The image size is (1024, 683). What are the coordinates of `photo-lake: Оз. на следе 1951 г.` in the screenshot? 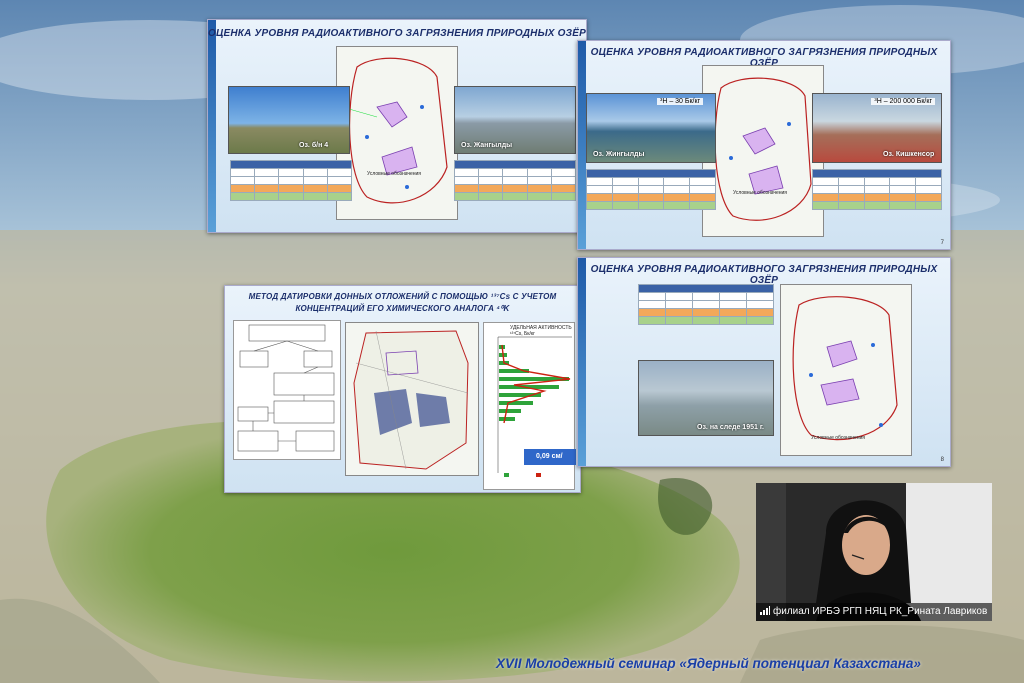 It's located at (706, 398).